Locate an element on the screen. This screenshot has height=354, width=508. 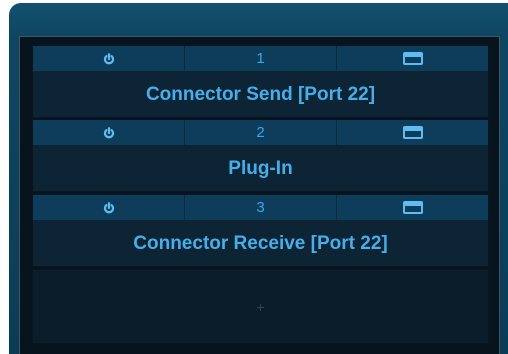
slot-number: 3 is located at coordinates (260, 207).